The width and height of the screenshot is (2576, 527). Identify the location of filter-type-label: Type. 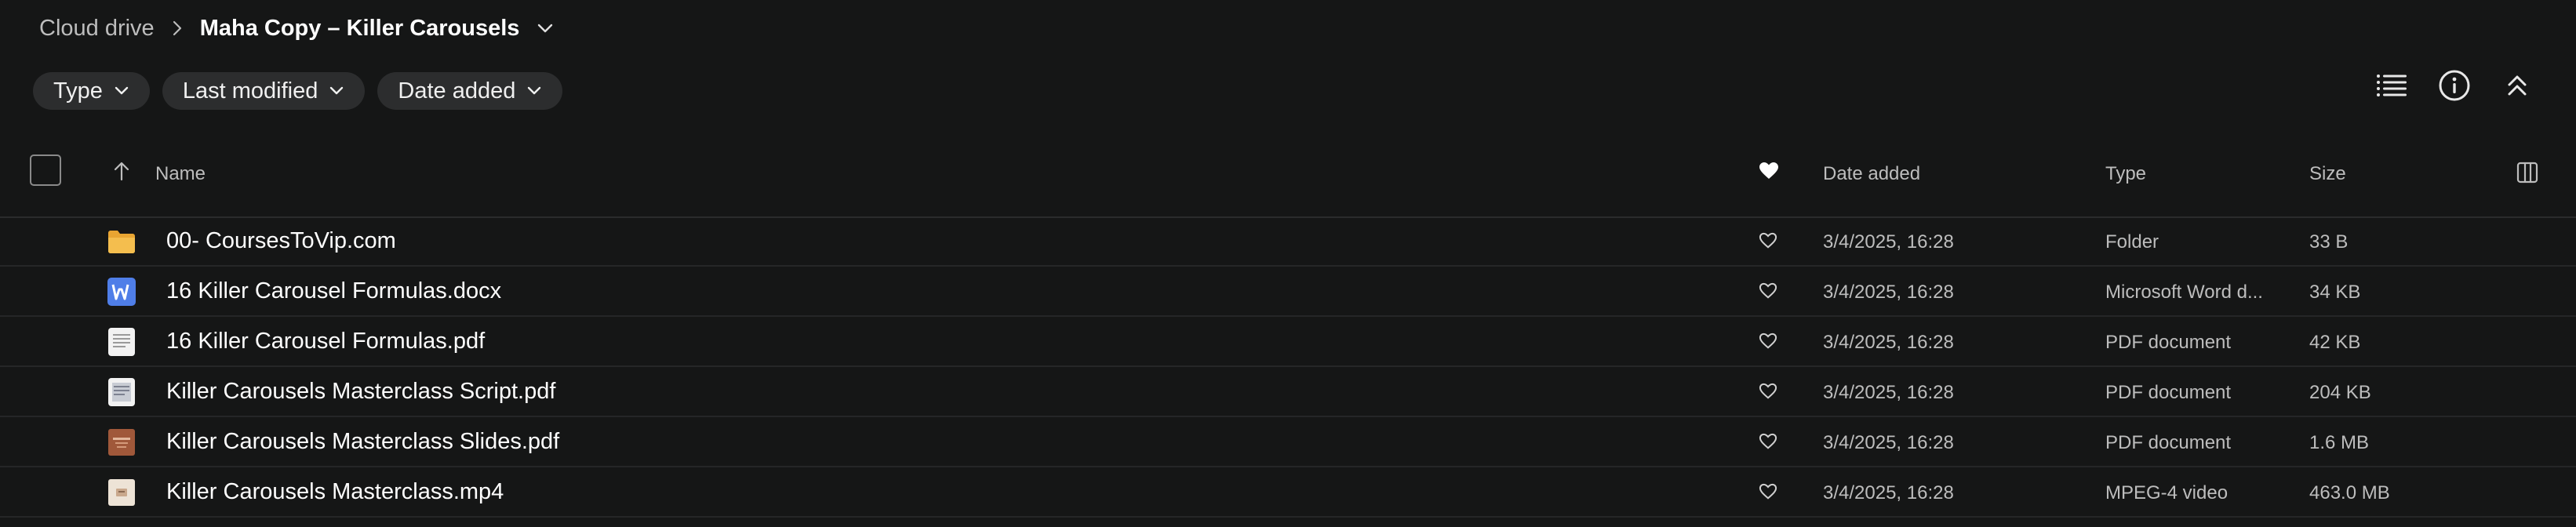
(78, 91).